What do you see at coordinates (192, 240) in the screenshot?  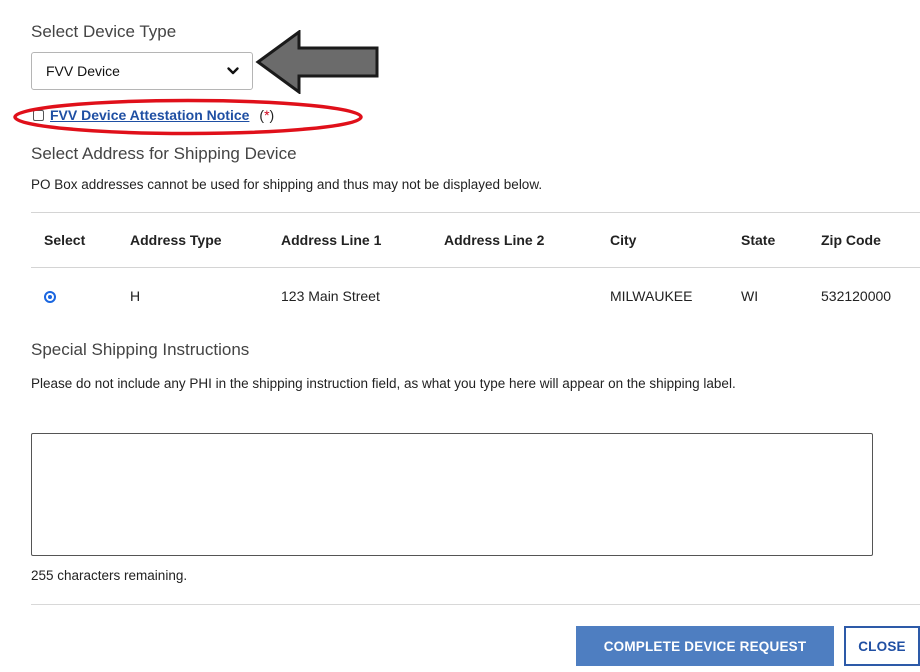 I see `column-header-address-type: Address Type` at bounding box center [192, 240].